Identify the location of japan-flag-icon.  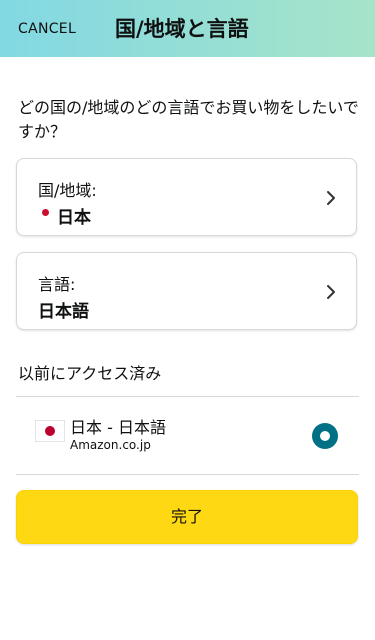
(50, 431).